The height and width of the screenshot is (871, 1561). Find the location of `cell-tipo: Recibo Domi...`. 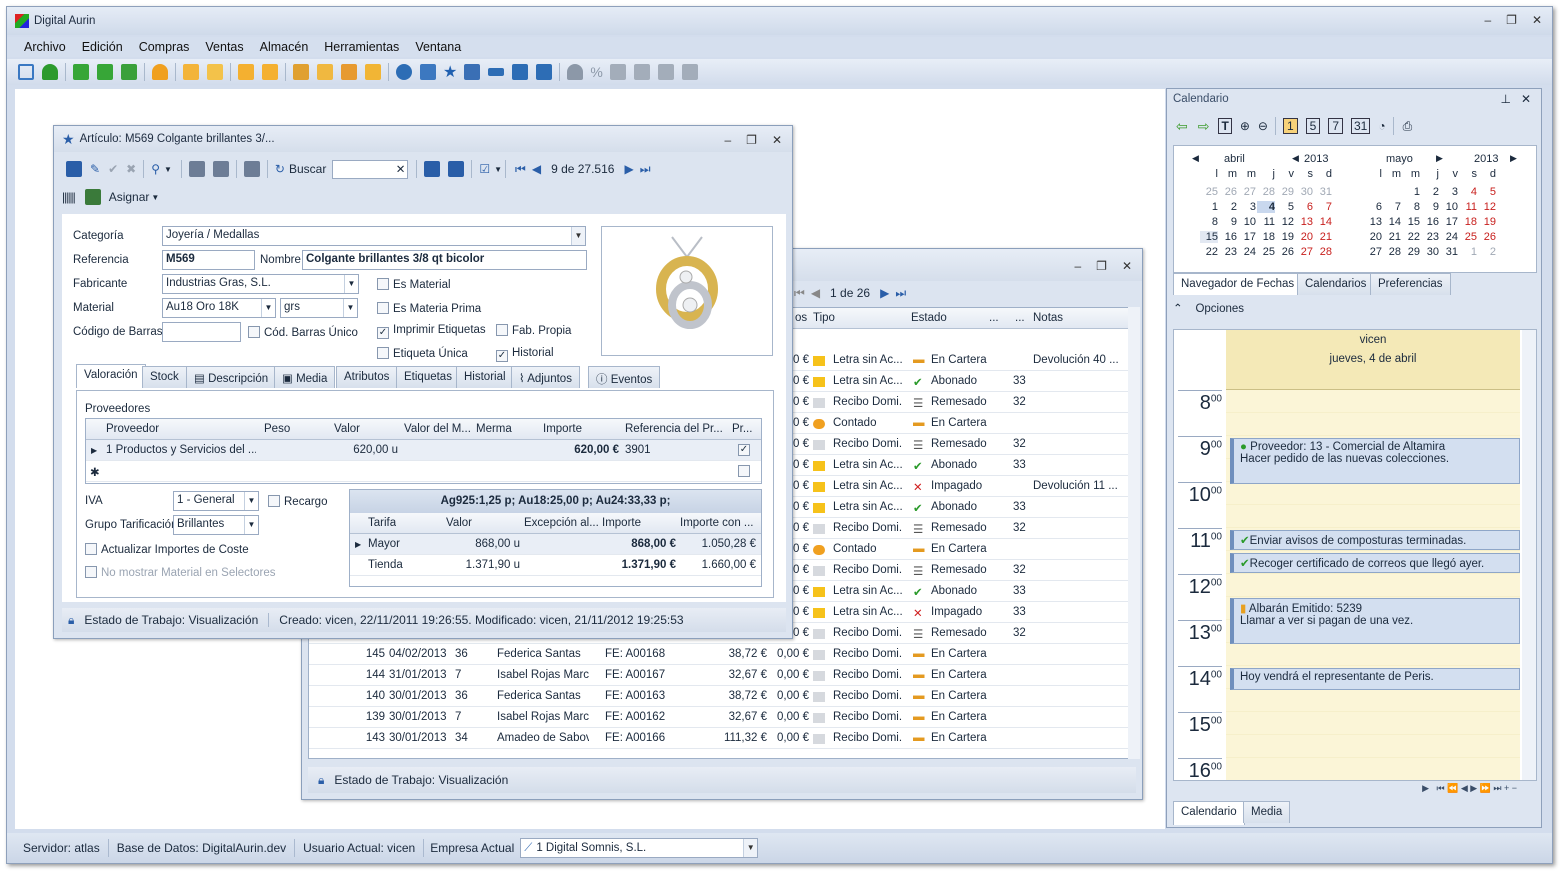

cell-tipo: Recibo Domi... is located at coordinates (868, 444).